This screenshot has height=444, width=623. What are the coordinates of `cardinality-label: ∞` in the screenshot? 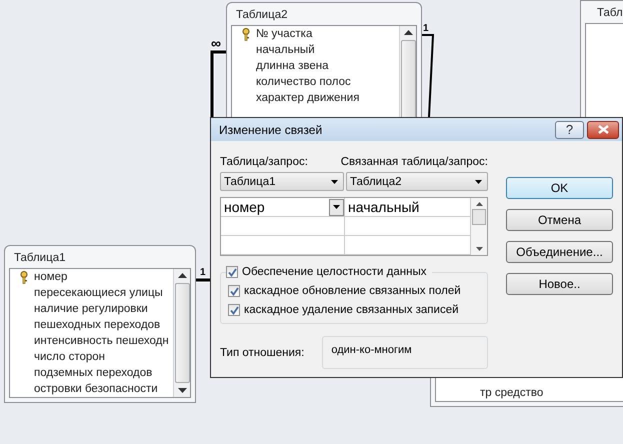 It's located at (216, 43).